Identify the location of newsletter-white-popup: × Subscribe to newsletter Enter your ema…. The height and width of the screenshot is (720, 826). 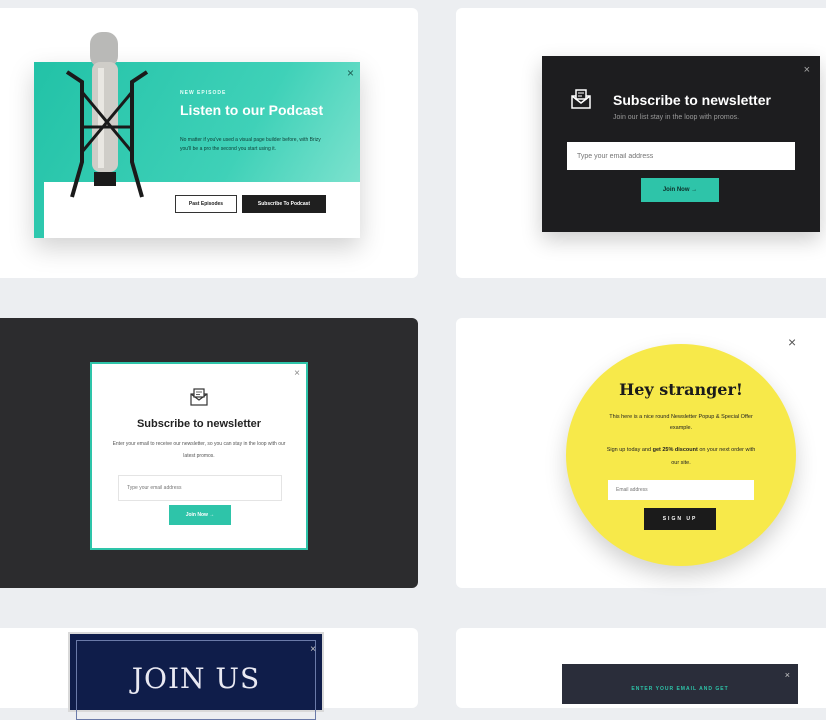
(199, 456).